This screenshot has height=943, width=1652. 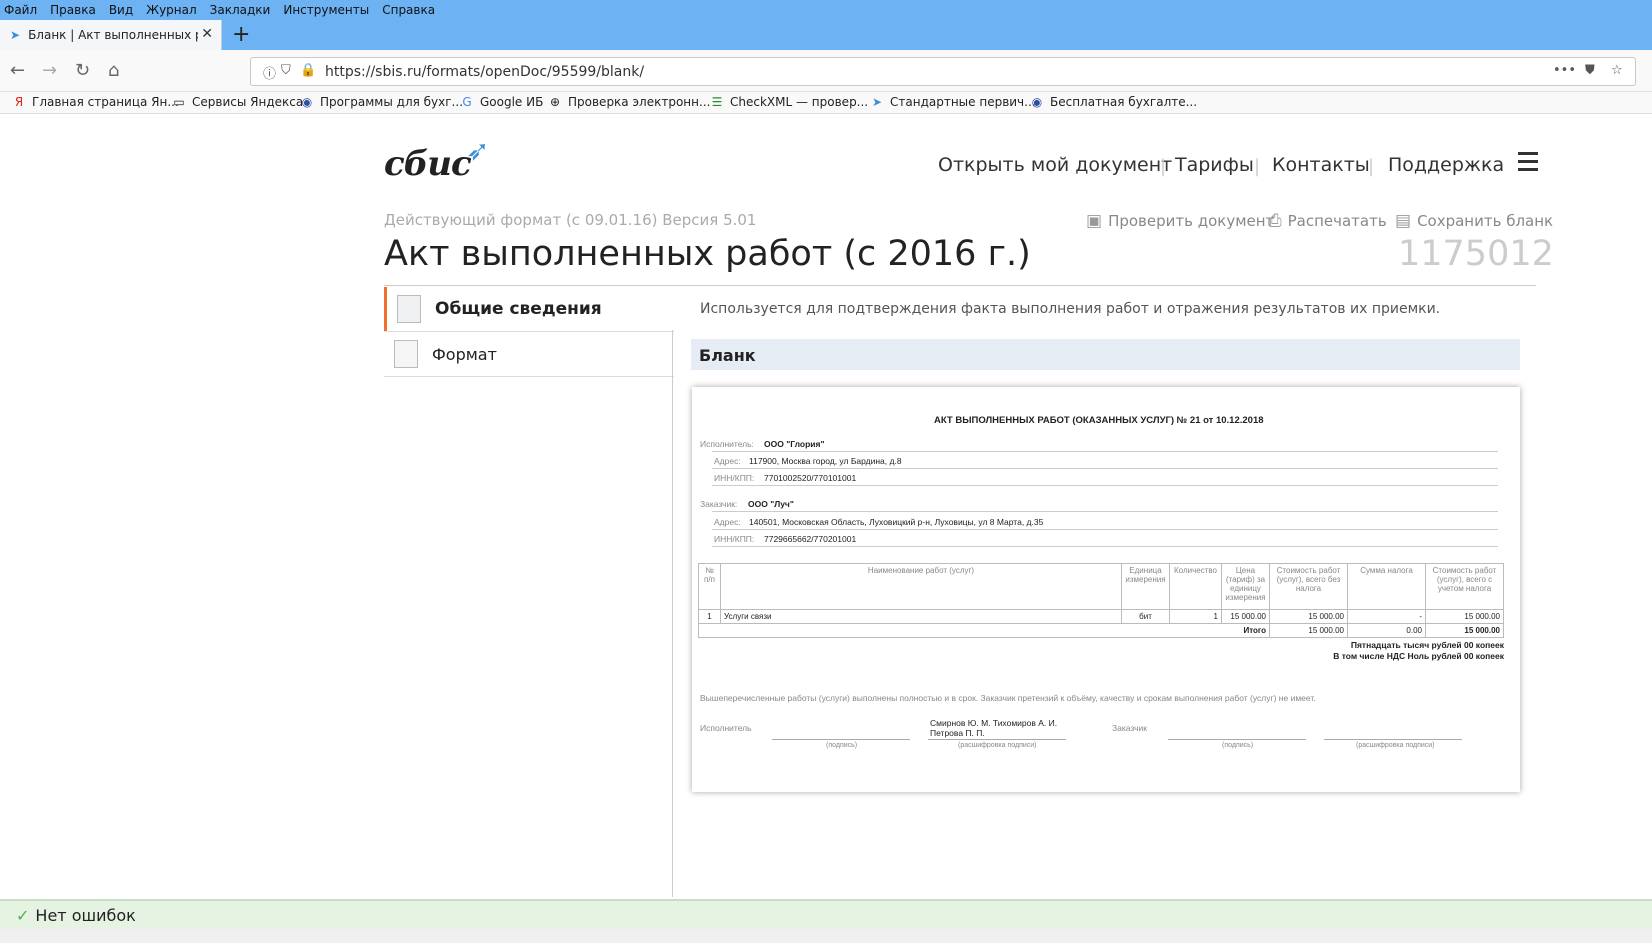 What do you see at coordinates (709, 586) in the screenshot?
I see `column-header: № п/п` at bounding box center [709, 586].